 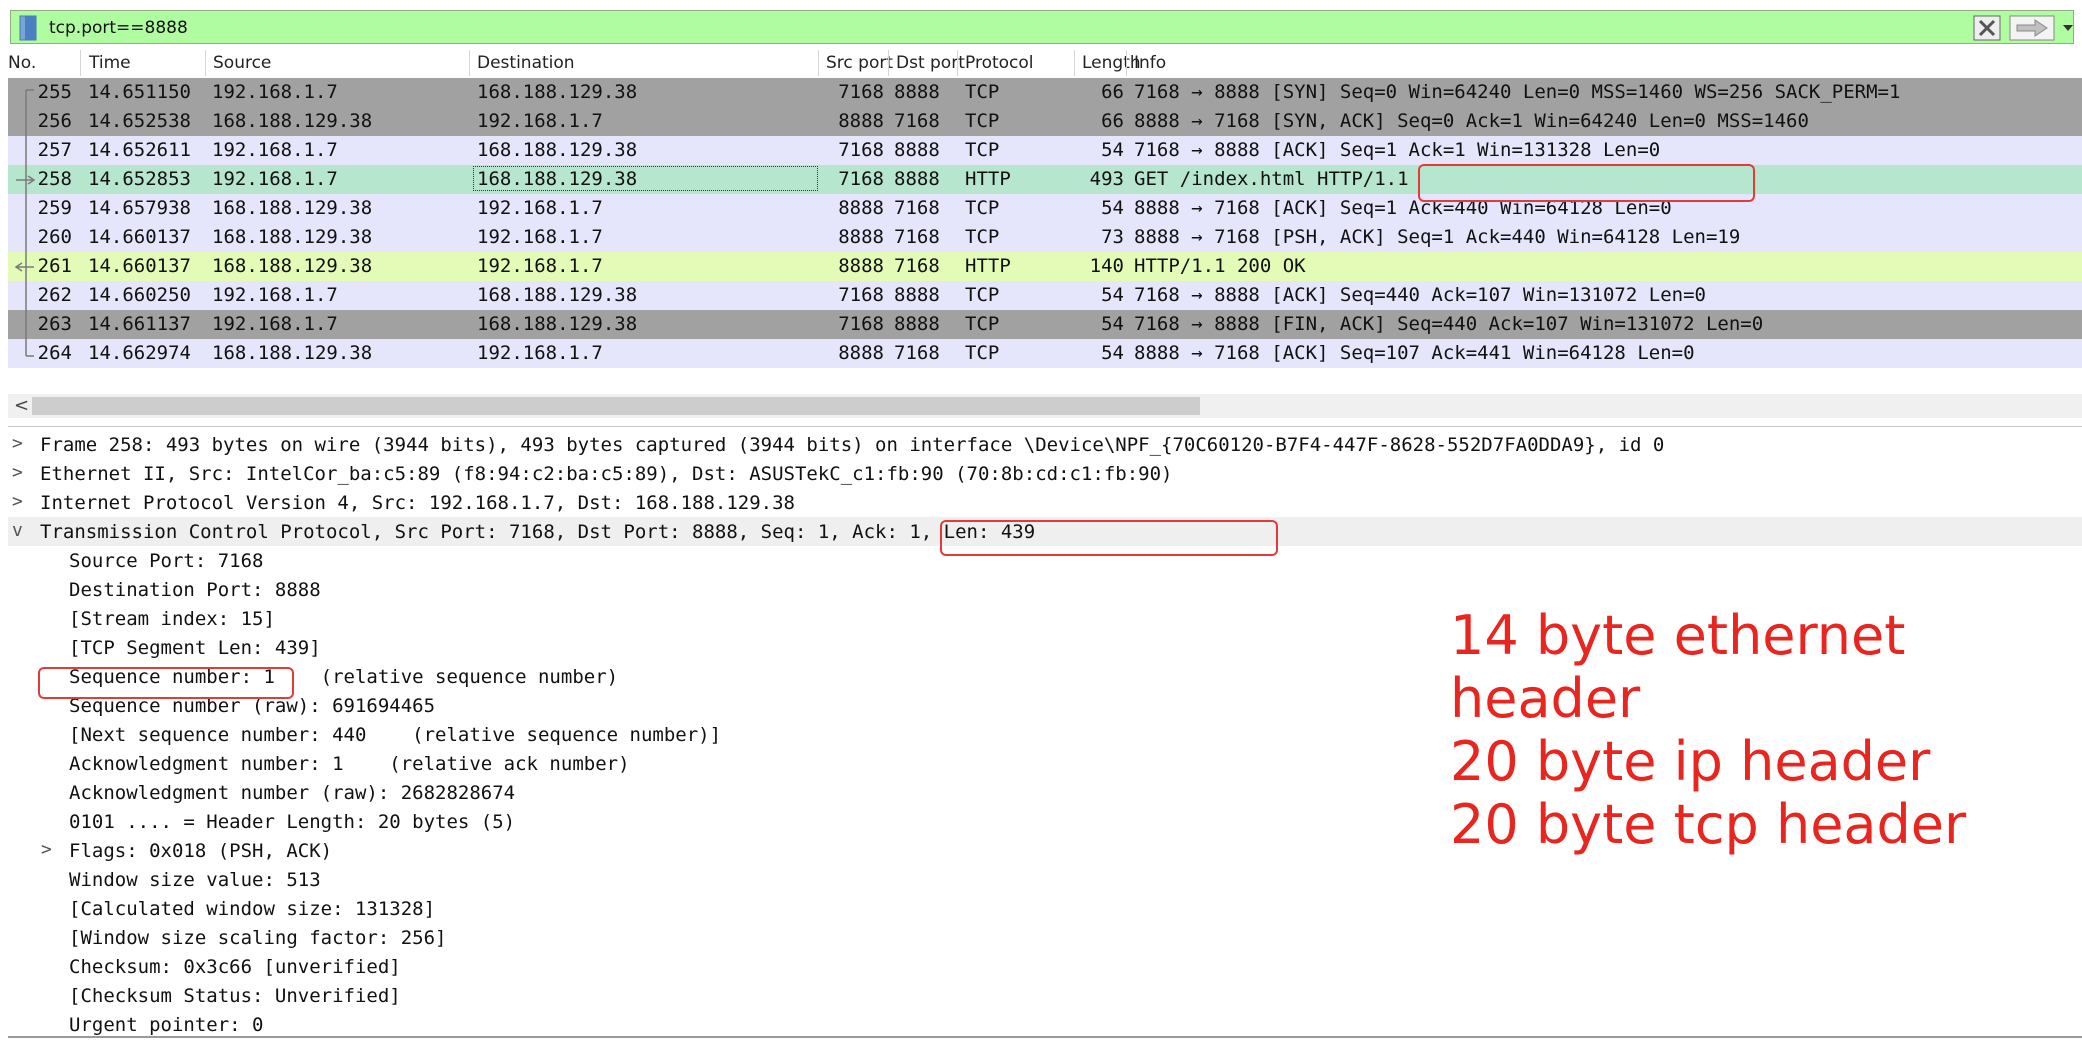 I want to click on packet-time: 14.662974, so click(x=139, y=353).